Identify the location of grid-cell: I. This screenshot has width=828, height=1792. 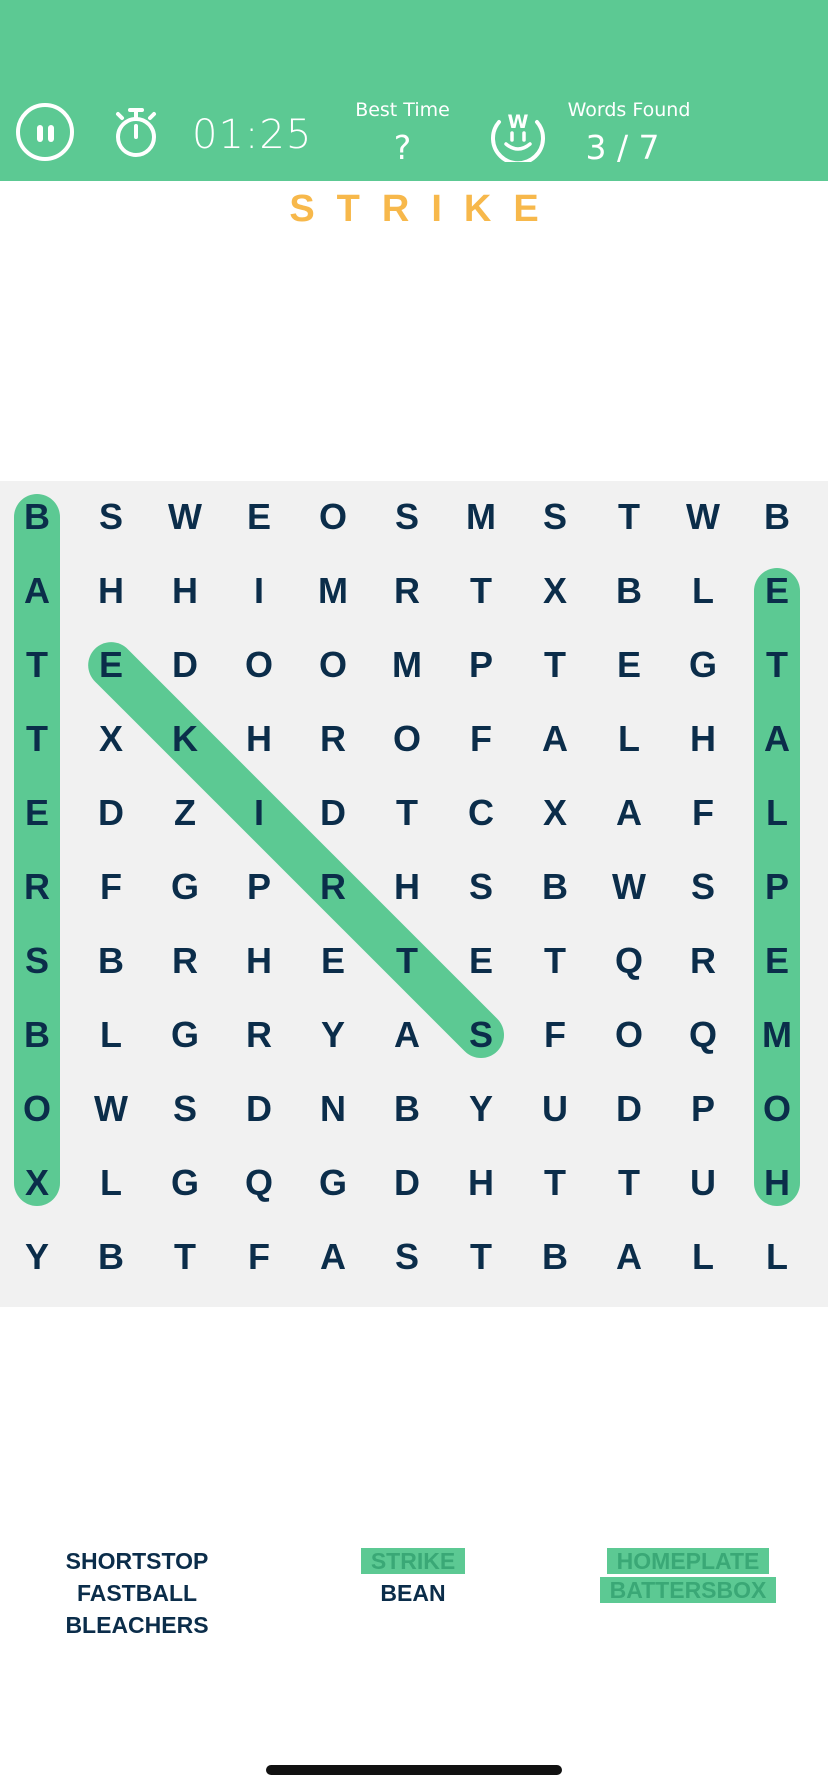
(259, 591).